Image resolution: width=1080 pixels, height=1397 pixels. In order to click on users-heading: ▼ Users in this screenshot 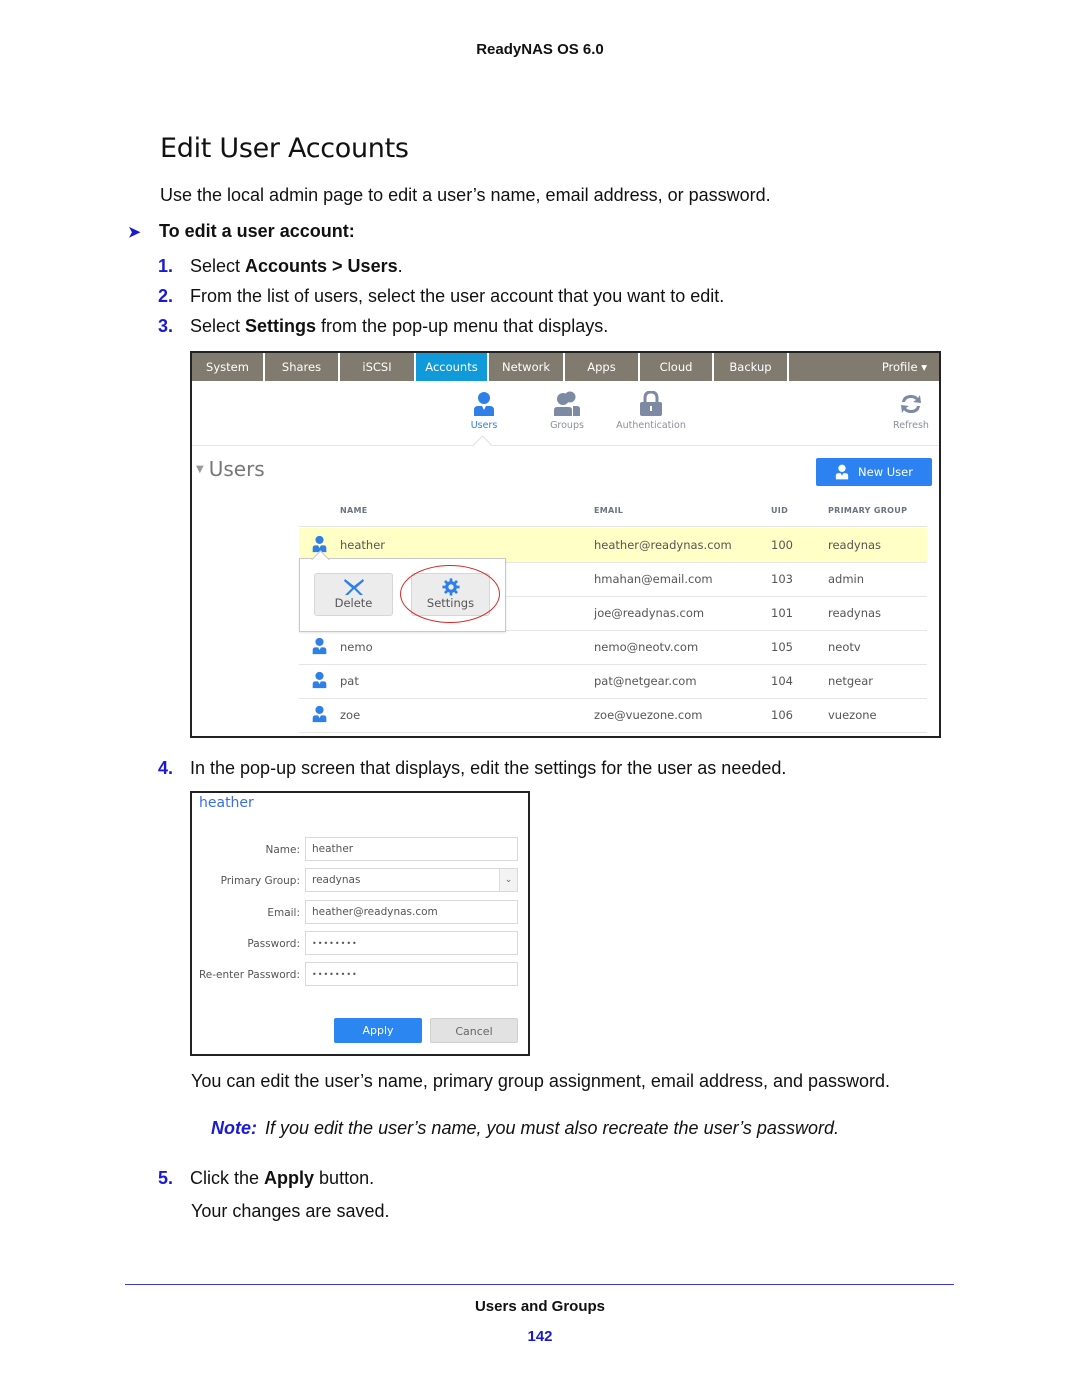, I will do `click(230, 469)`.